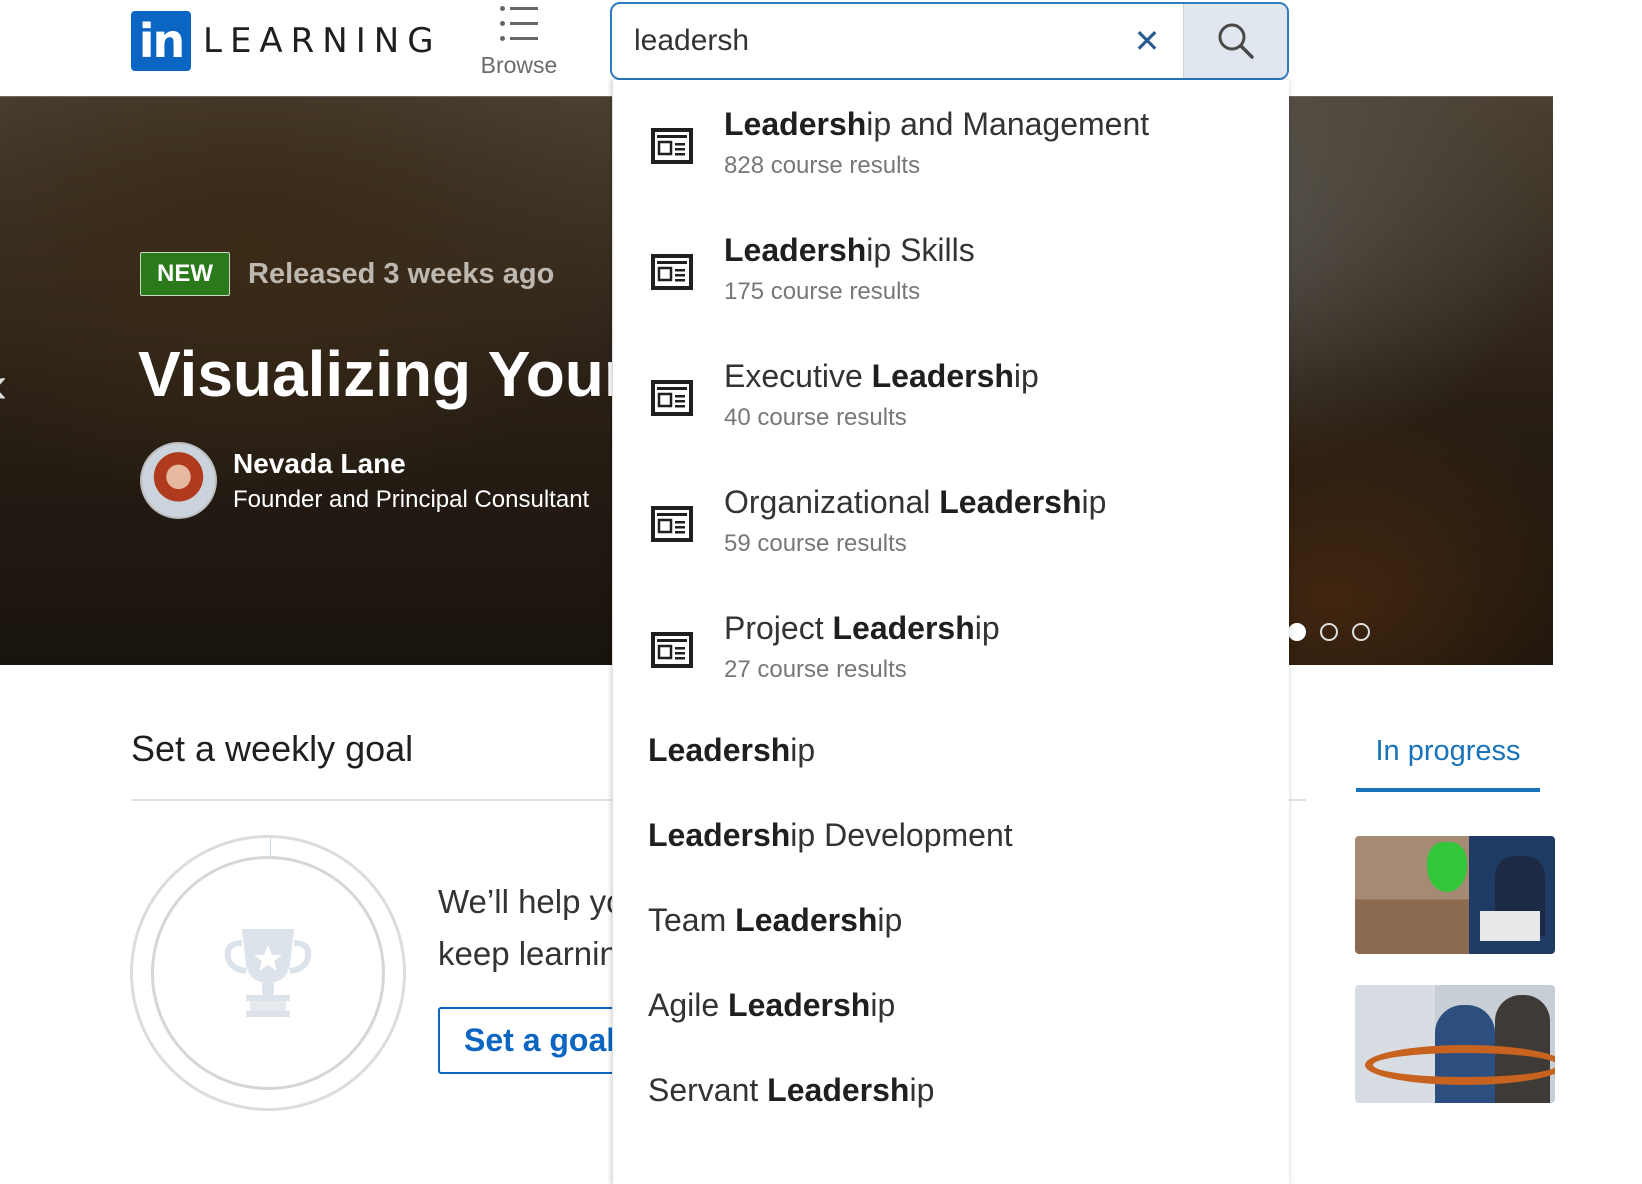 The width and height of the screenshot is (1642, 1184). What do you see at coordinates (178, 480) in the screenshot?
I see `author-avatar` at bounding box center [178, 480].